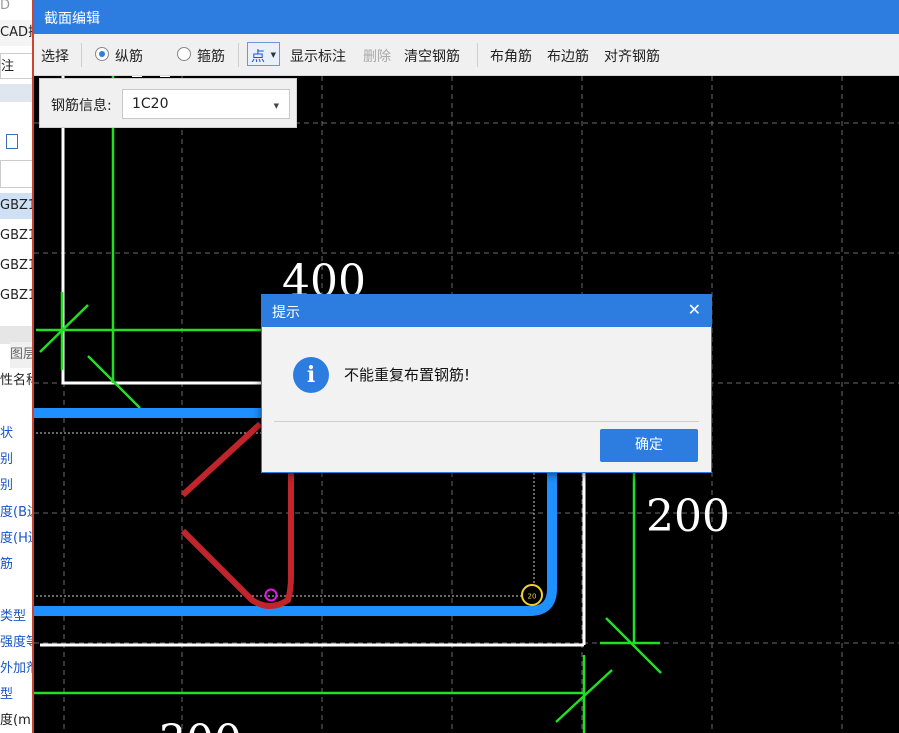 The width and height of the screenshot is (899, 733). Describe the element at coordinates (21, 355) in the screenshot. I see `tab-layers: 图层` at that location.